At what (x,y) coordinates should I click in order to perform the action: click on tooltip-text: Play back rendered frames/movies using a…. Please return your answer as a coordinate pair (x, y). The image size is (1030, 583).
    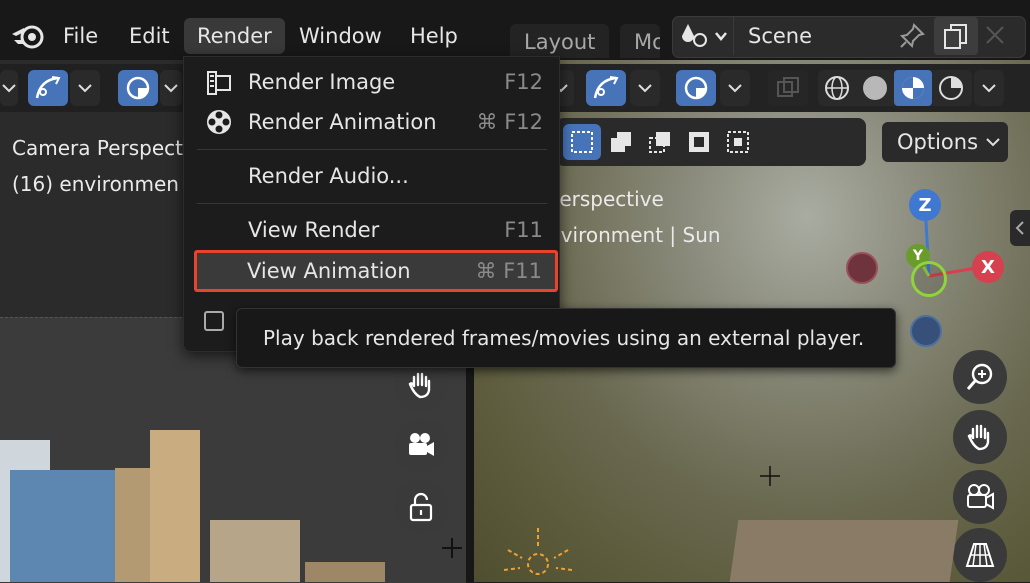
    Looking at the image, I should click on (564, 338).